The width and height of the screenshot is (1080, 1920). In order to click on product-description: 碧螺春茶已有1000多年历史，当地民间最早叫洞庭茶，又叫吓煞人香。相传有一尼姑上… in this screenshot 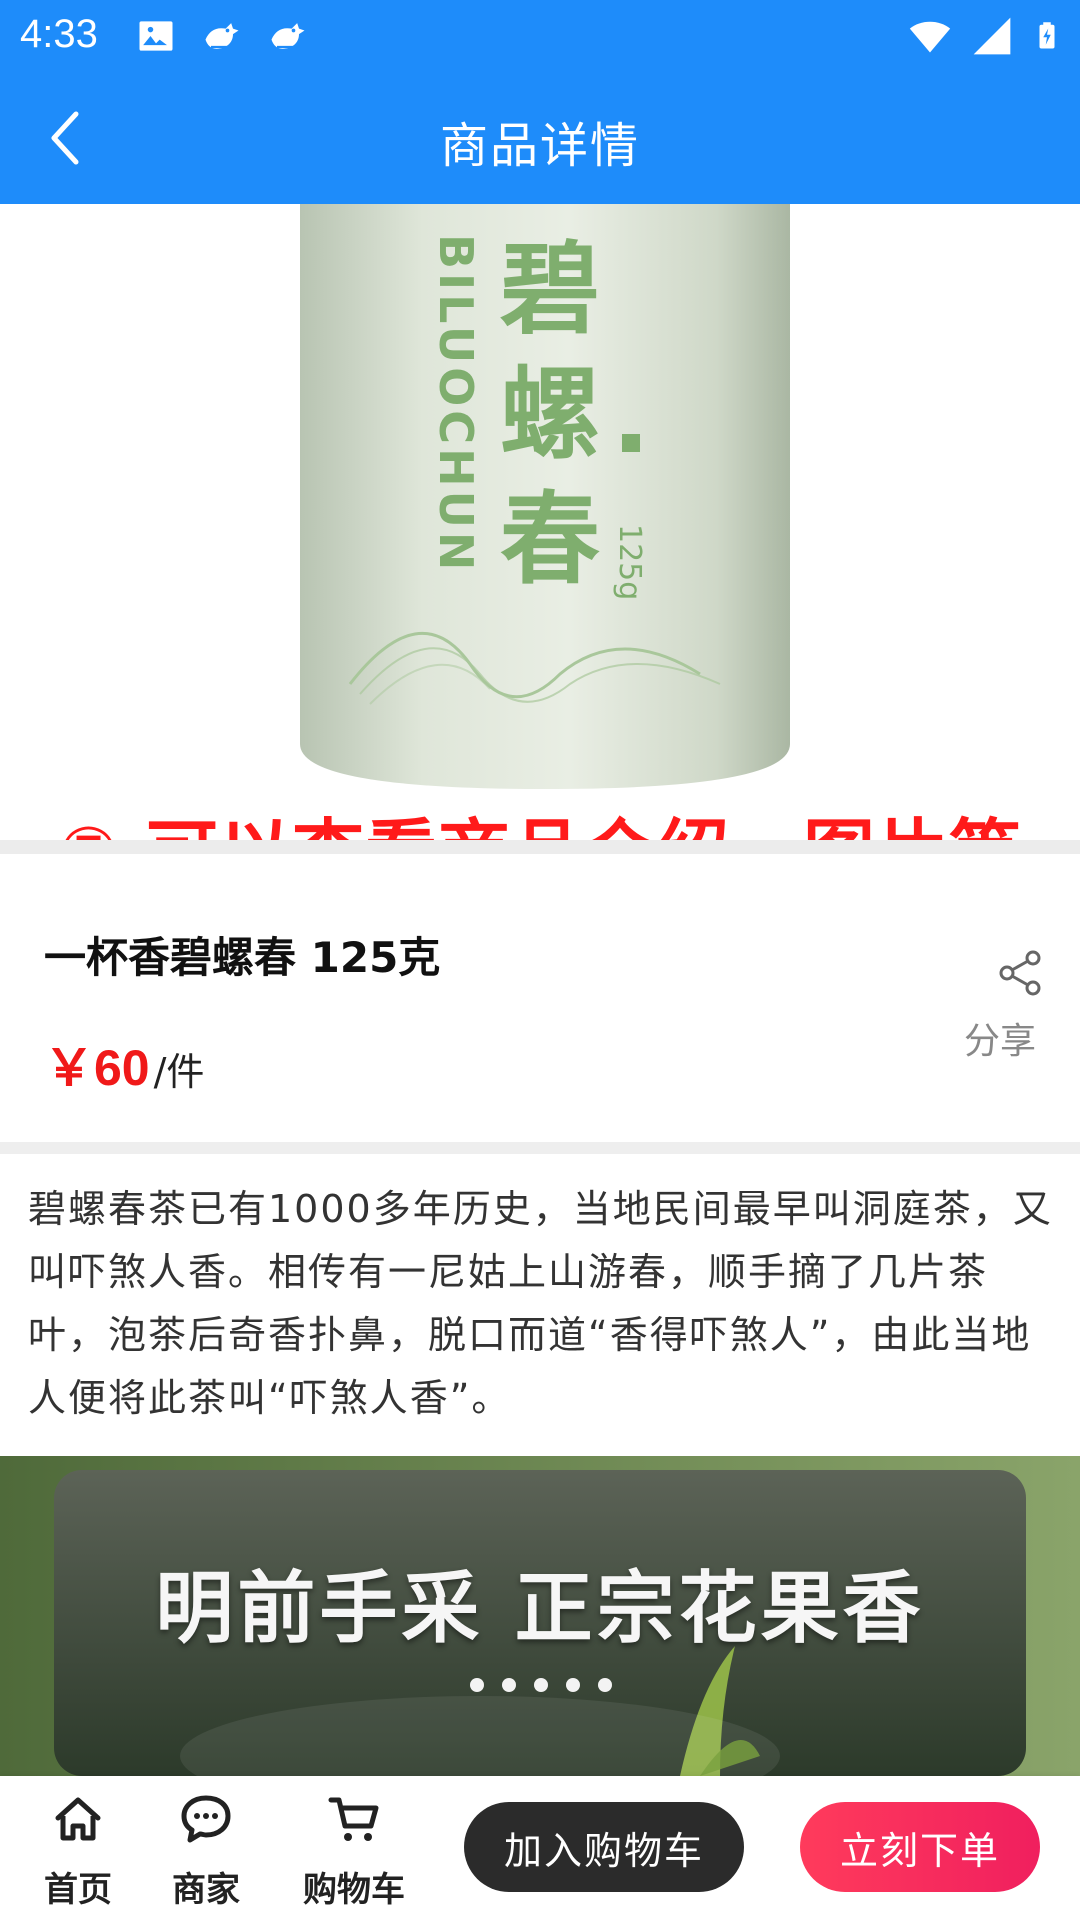, I will do `click(540, 1303)`.